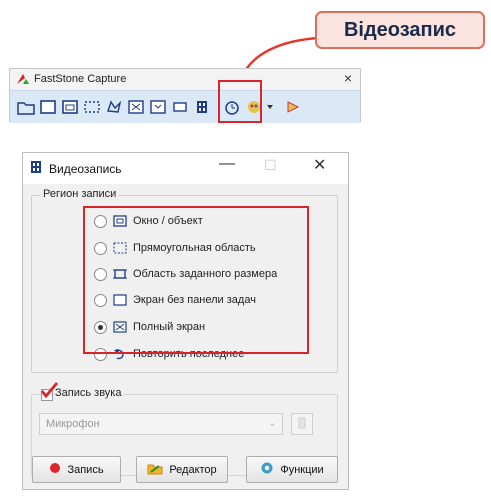 The image size is (491, 496). What do you see at coordinates (267, 469) in the screenshot?
I see `gear-icon` at bounding box center [267, 469].